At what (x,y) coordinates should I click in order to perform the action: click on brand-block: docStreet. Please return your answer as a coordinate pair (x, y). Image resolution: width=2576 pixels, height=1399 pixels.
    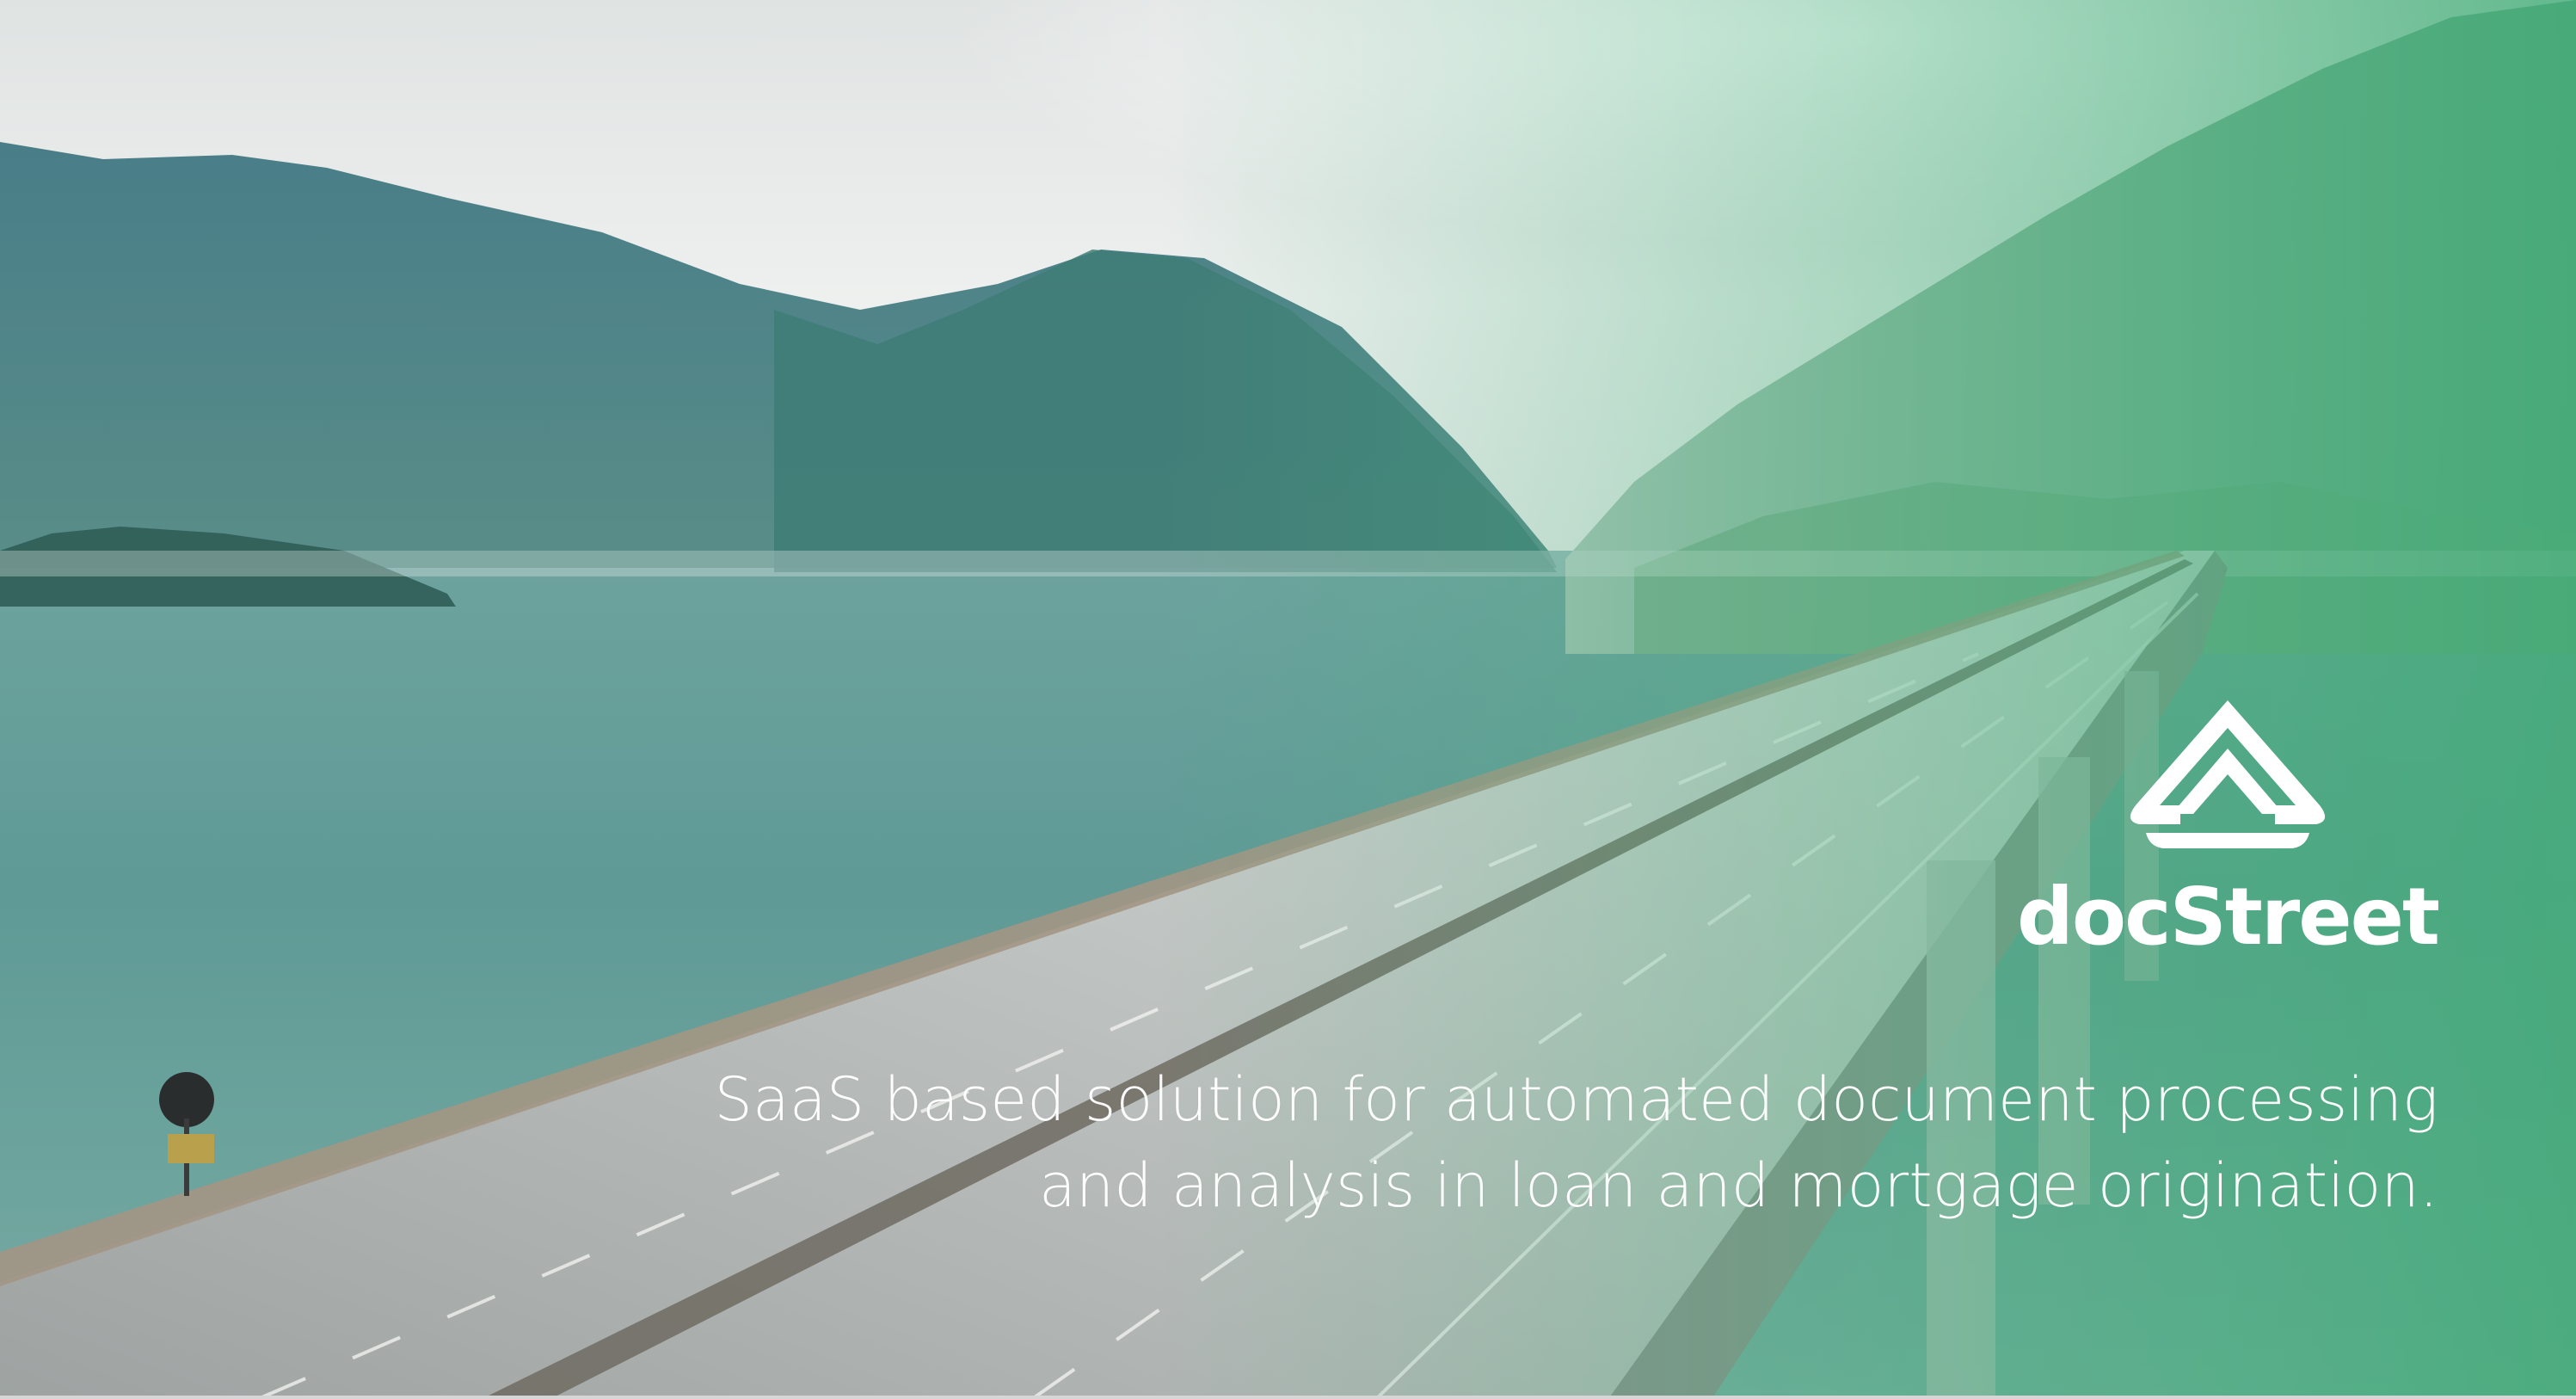
    Looking at the image, I should click on (2172, 829).